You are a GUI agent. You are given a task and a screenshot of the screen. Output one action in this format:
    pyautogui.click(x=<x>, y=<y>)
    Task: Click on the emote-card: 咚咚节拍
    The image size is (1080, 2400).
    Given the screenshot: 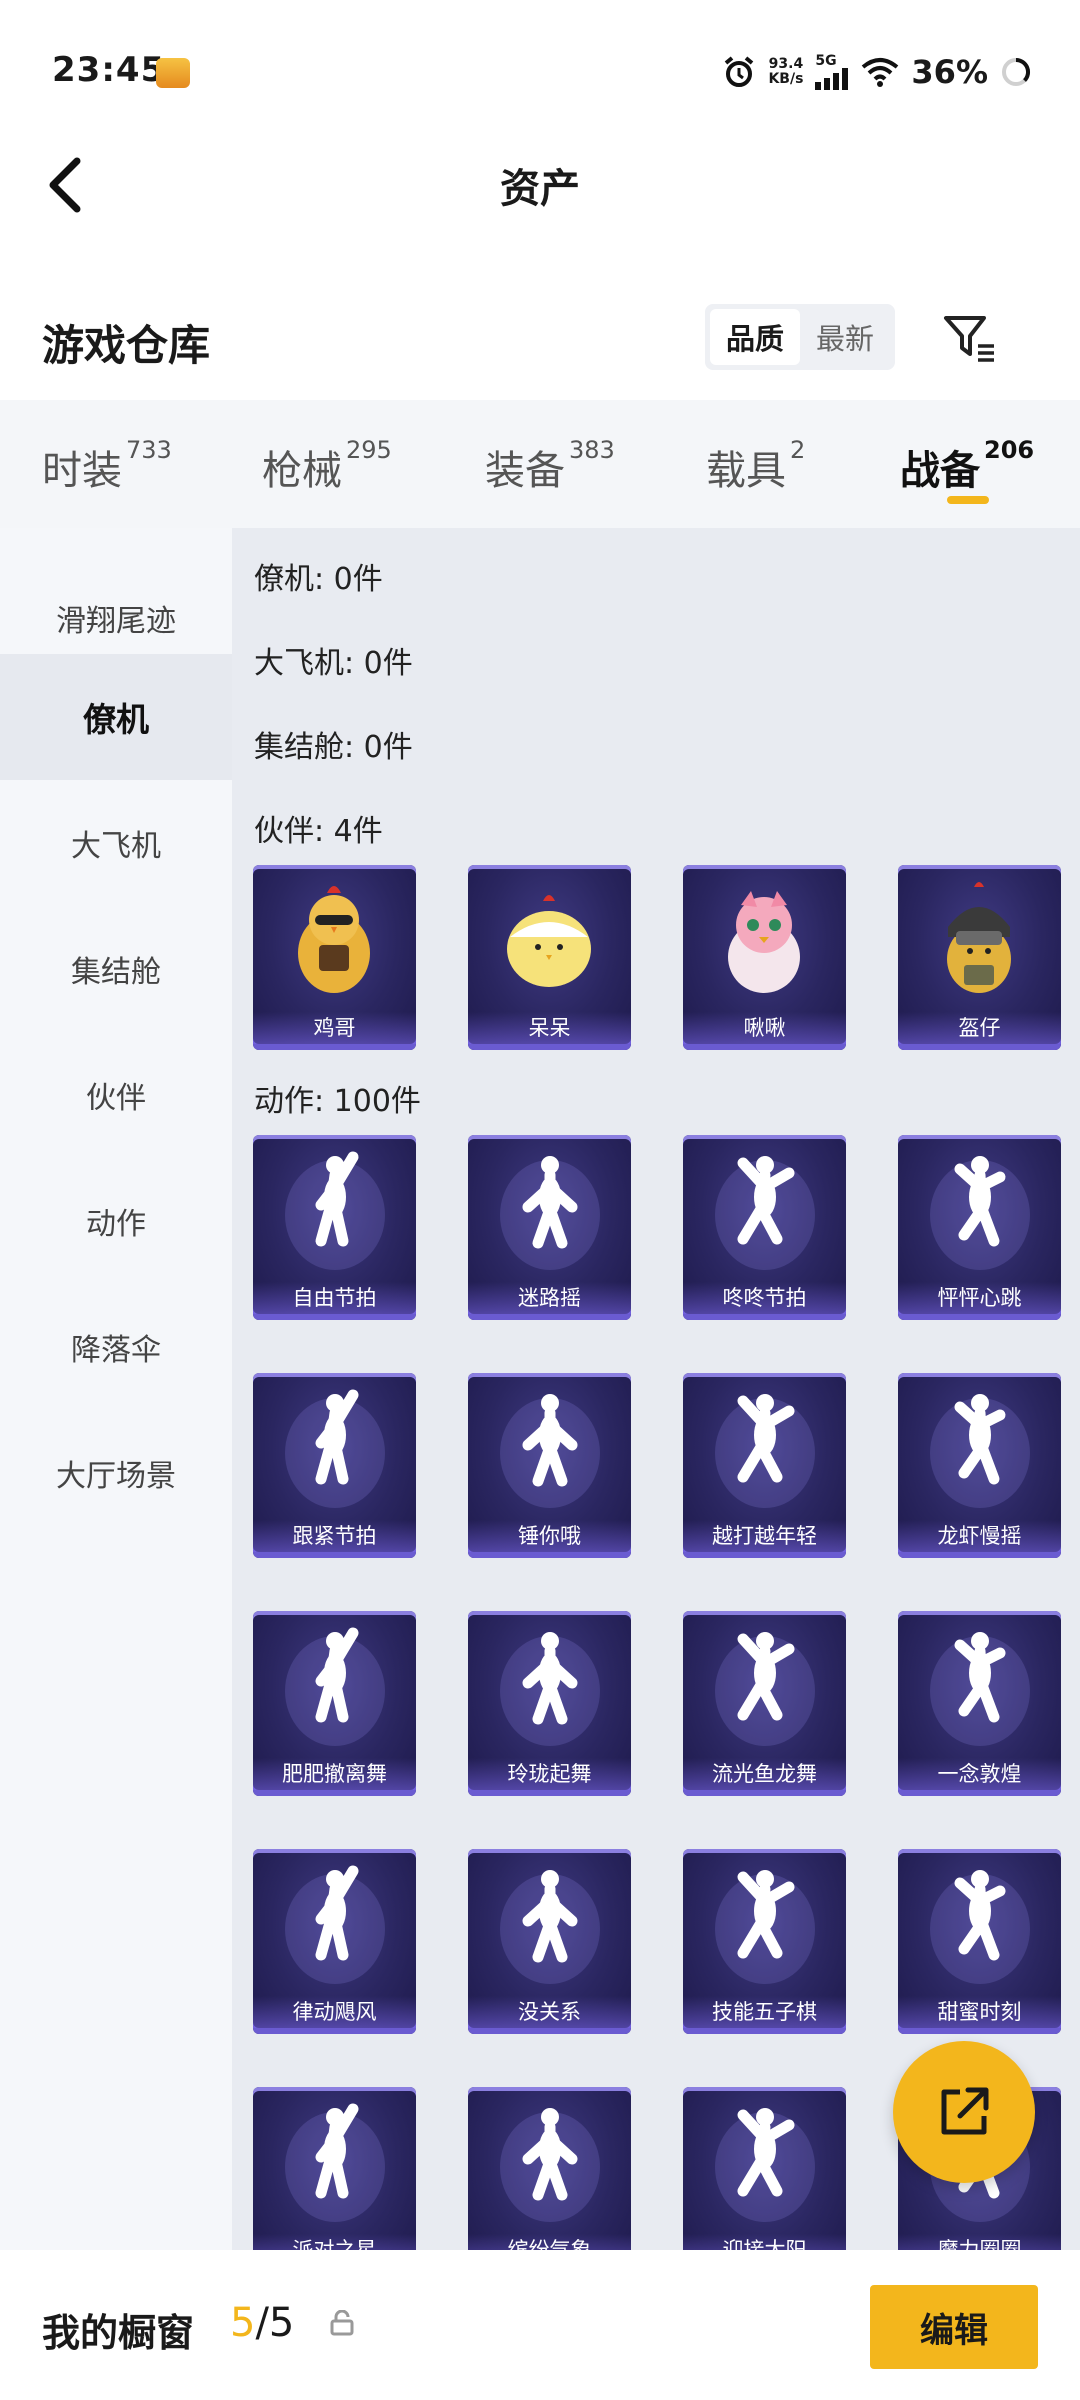 What is the action you would take?
    pyautogui.click(x=764, y=1227)
    